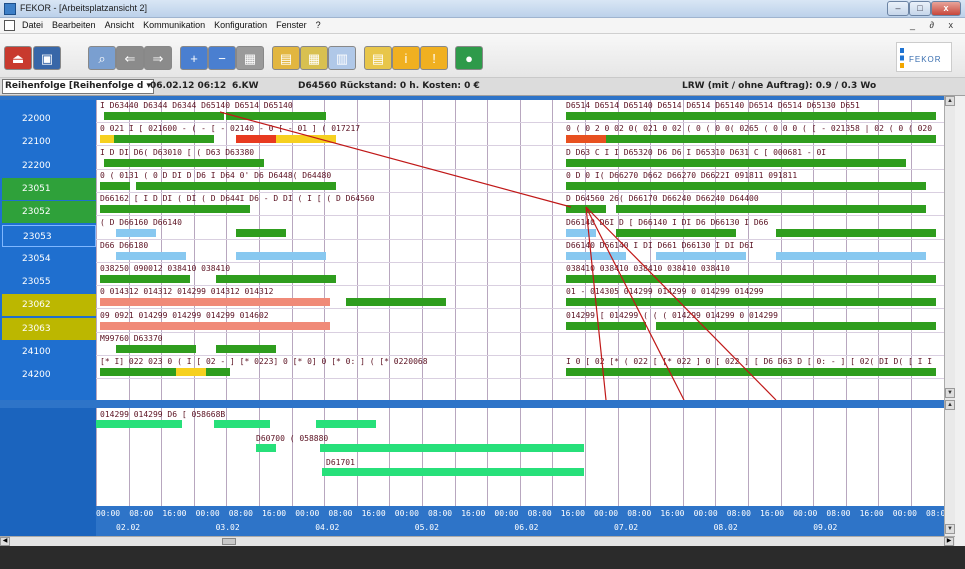 The height and width of the screenshot is (569, 965). What do you see at coordinates (925, 59) in the screenshot?
I see `logo-text: FEKOR` at bounding box center [925, 59].